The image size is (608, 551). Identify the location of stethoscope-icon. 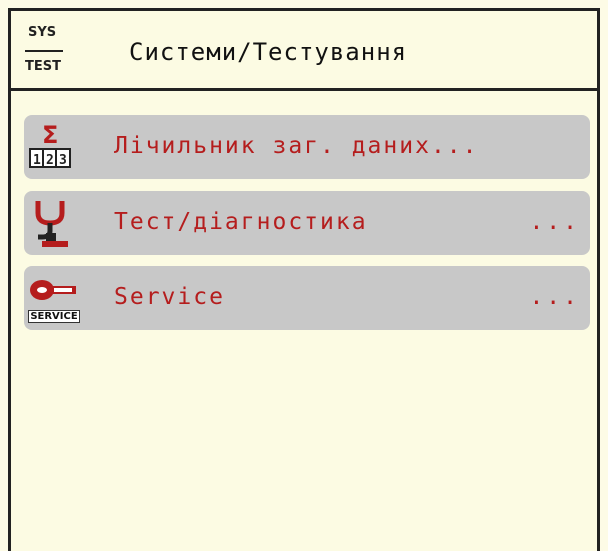
(54, 223).